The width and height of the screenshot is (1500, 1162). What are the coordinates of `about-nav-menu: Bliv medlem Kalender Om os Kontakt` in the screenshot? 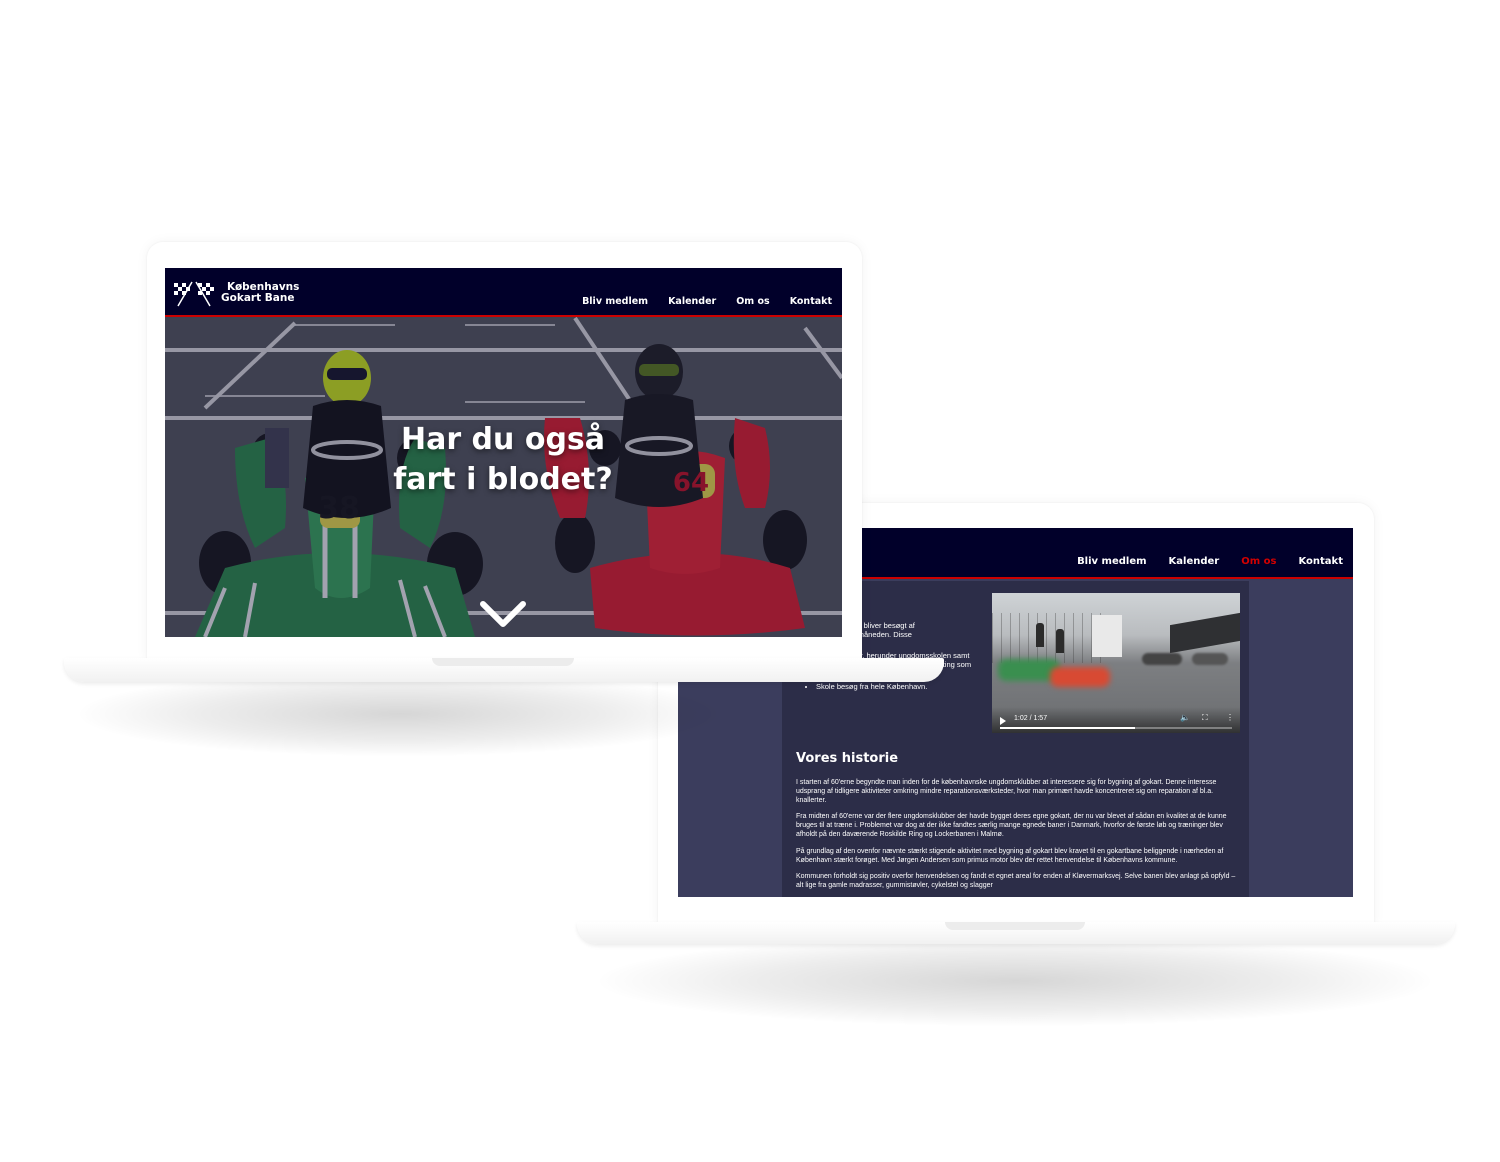 It's located at (1210, 561).